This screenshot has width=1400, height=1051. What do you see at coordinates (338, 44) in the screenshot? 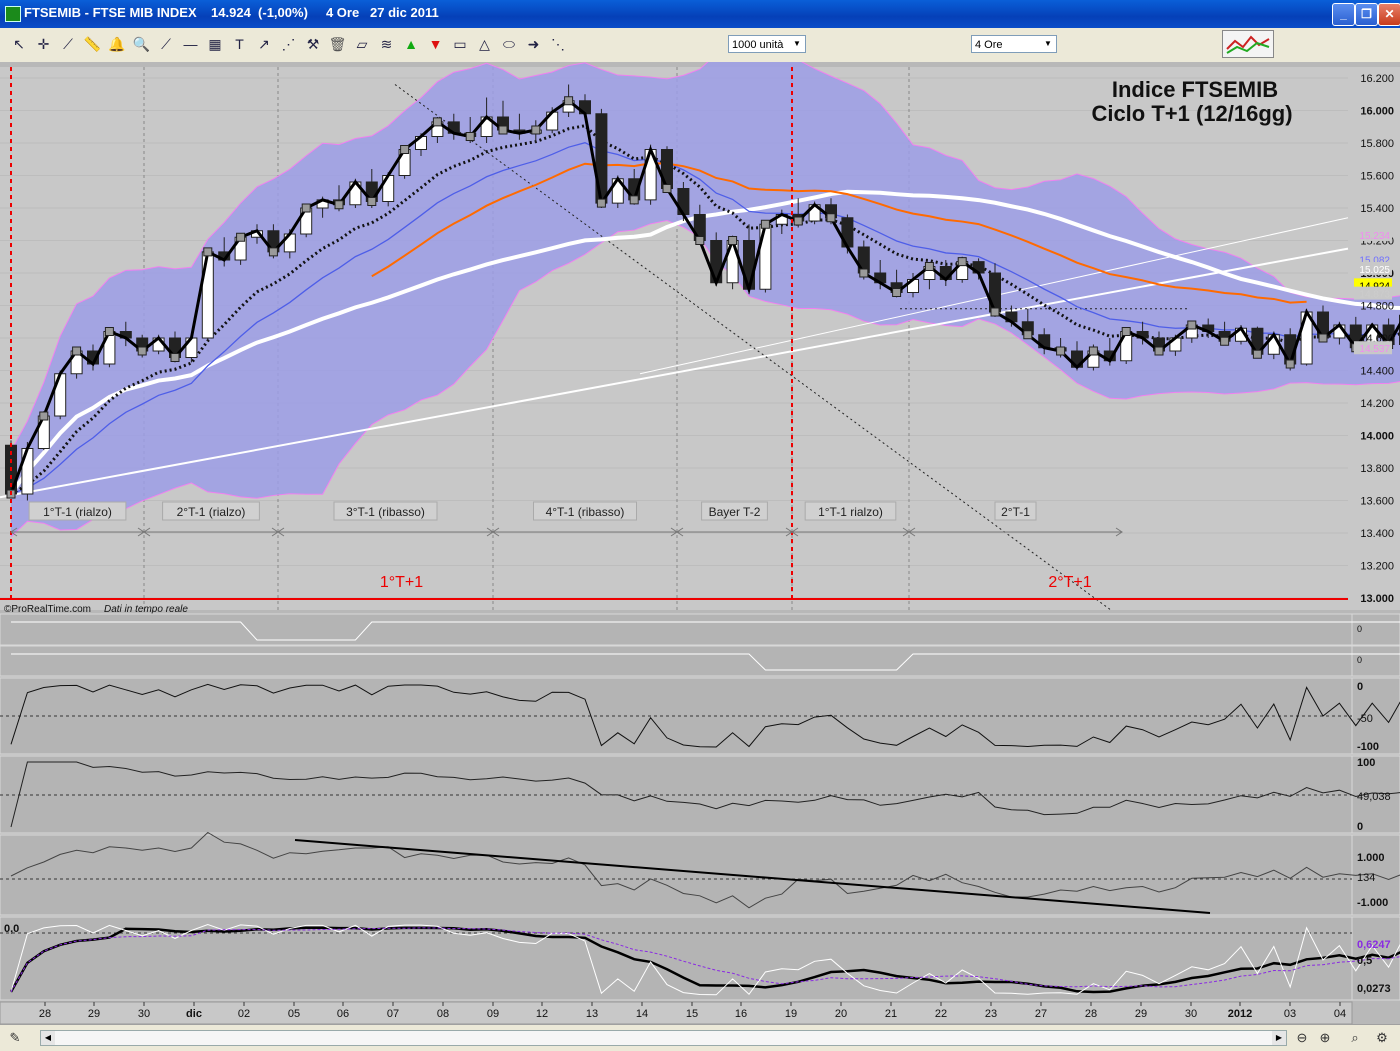
I see `trash-icon: 🗑` at bounding box center [338, 44].